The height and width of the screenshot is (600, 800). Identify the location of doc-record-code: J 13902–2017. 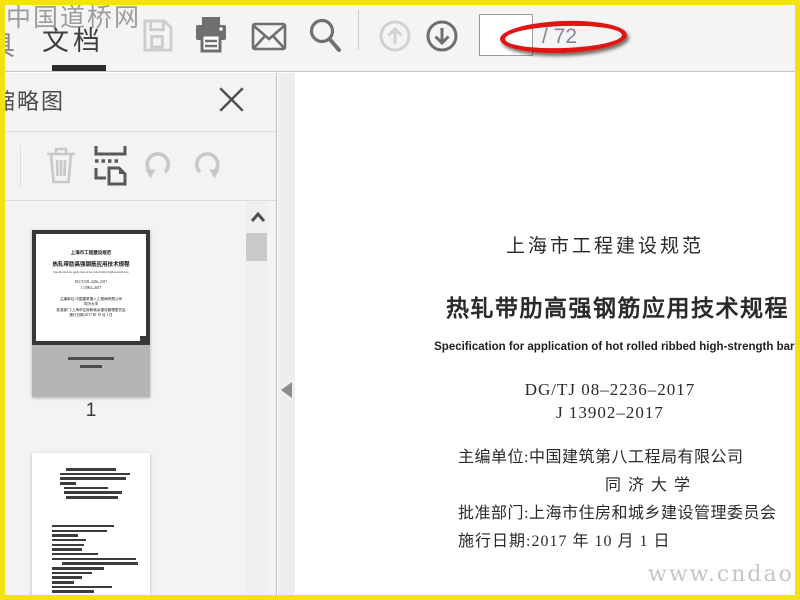
(610, 412).